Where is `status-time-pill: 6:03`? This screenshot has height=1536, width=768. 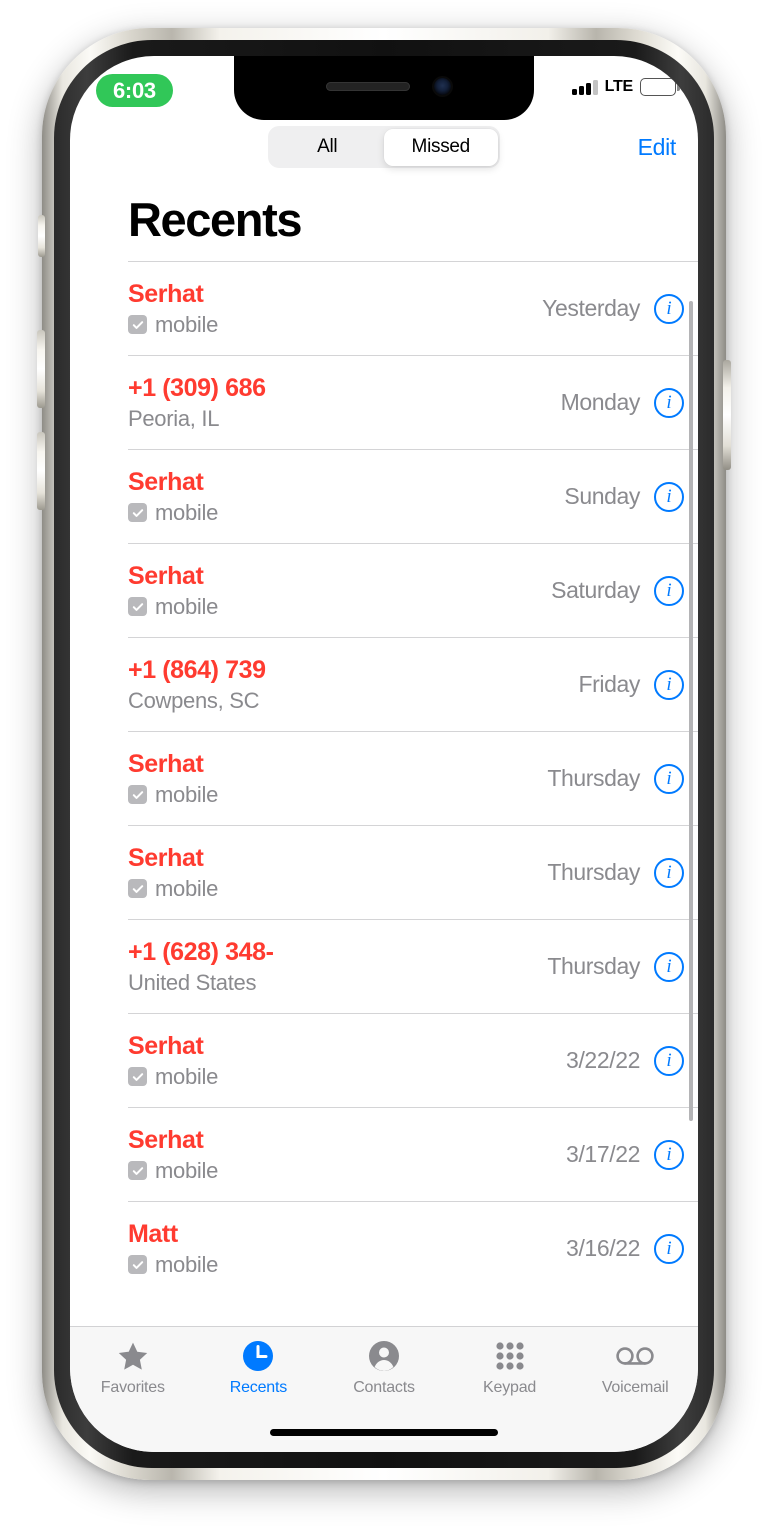
status-time-pill: 6:03 is located at coordinates (134, 90).